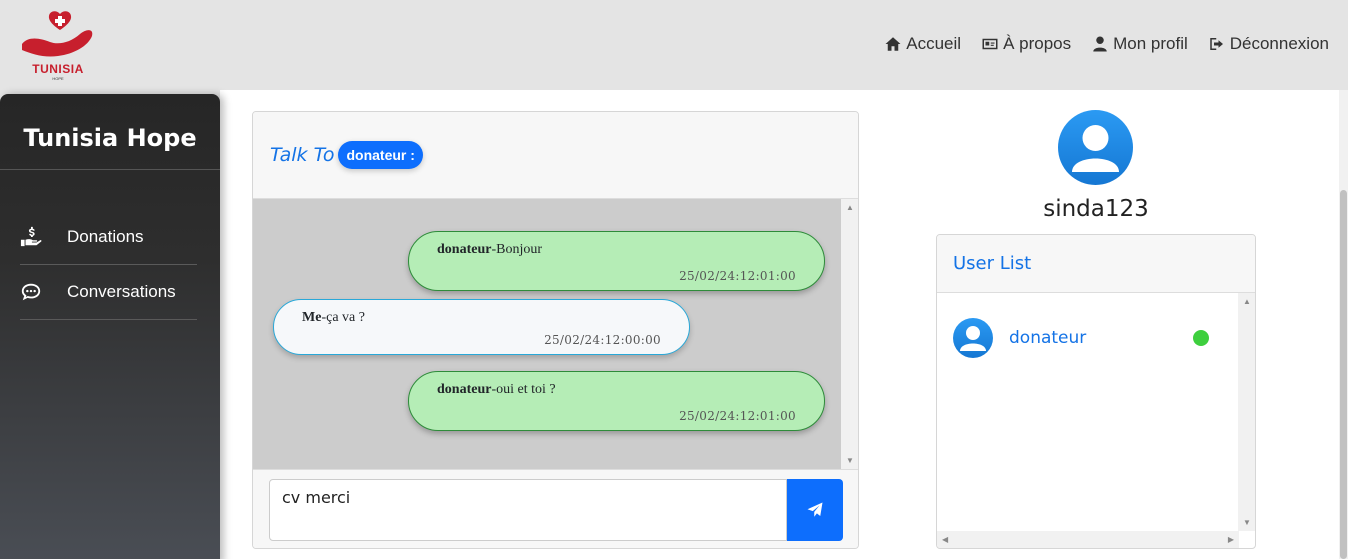 The width and height of the screenshot is (1348, 559). What do you see at coordinates (1150, 43) in the screenshot?
I see `nav-mon-profil-label: Mon profil` at bounding box center [1150, 43].